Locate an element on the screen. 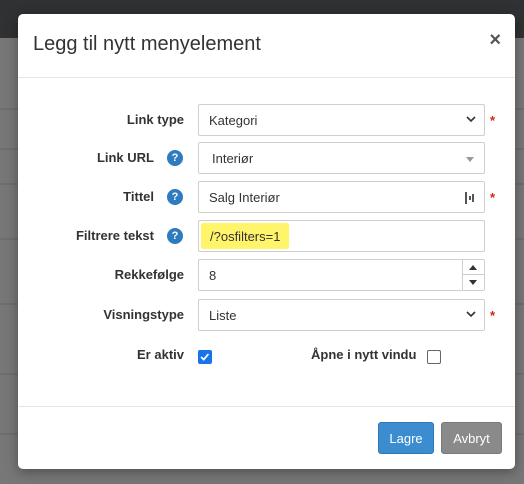 The height and width of the screenshot is (484, 524). save-button: Lagre is located at coordinates (406, 438).